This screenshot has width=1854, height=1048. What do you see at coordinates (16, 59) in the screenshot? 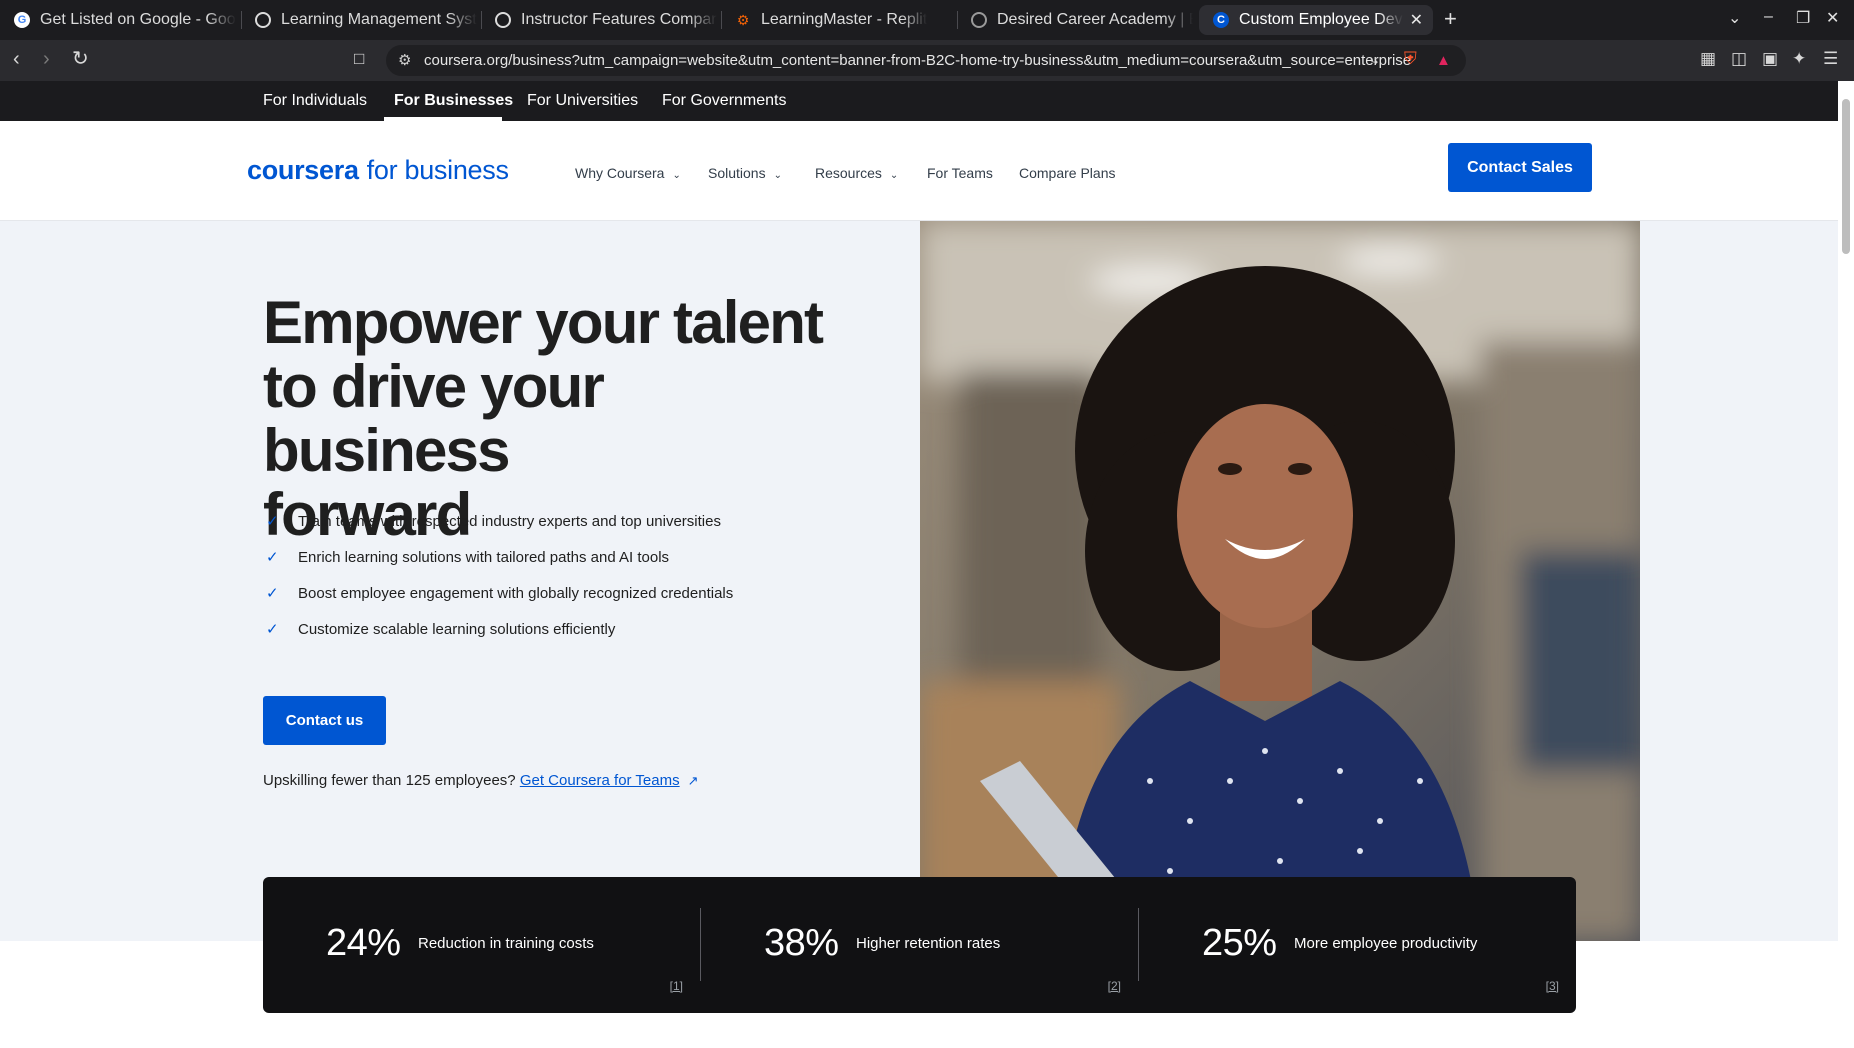
I see `back-icon: ‹` at bounding box center [16, 59].